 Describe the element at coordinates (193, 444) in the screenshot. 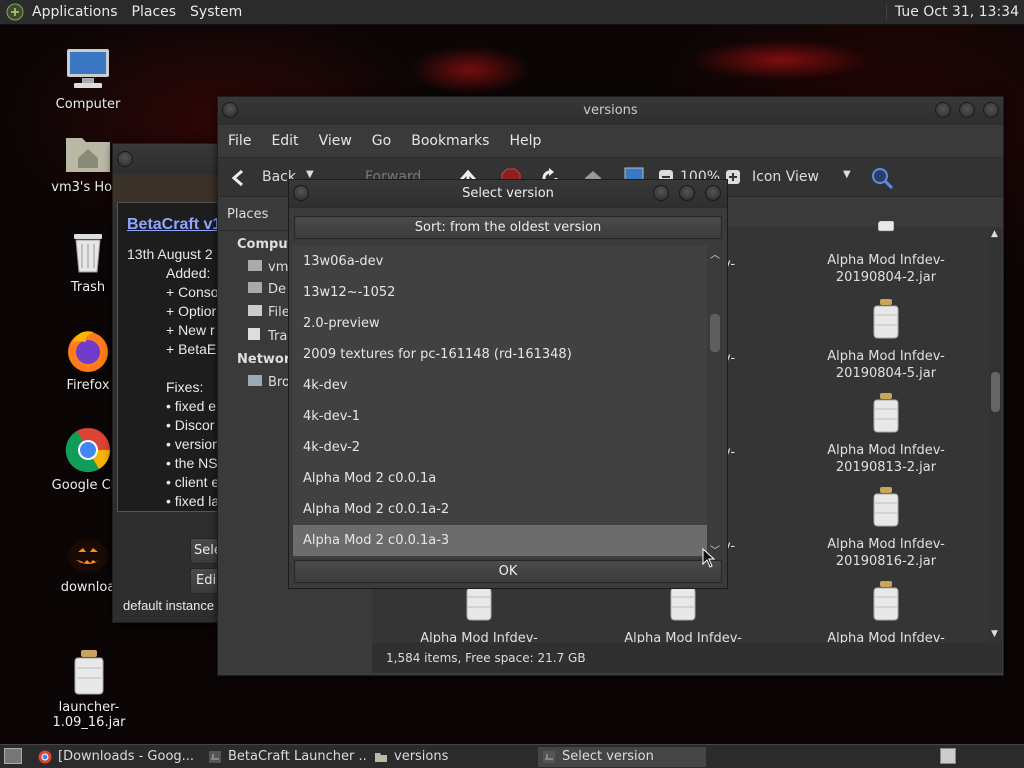

I see `changelog-line: • version` at that location.